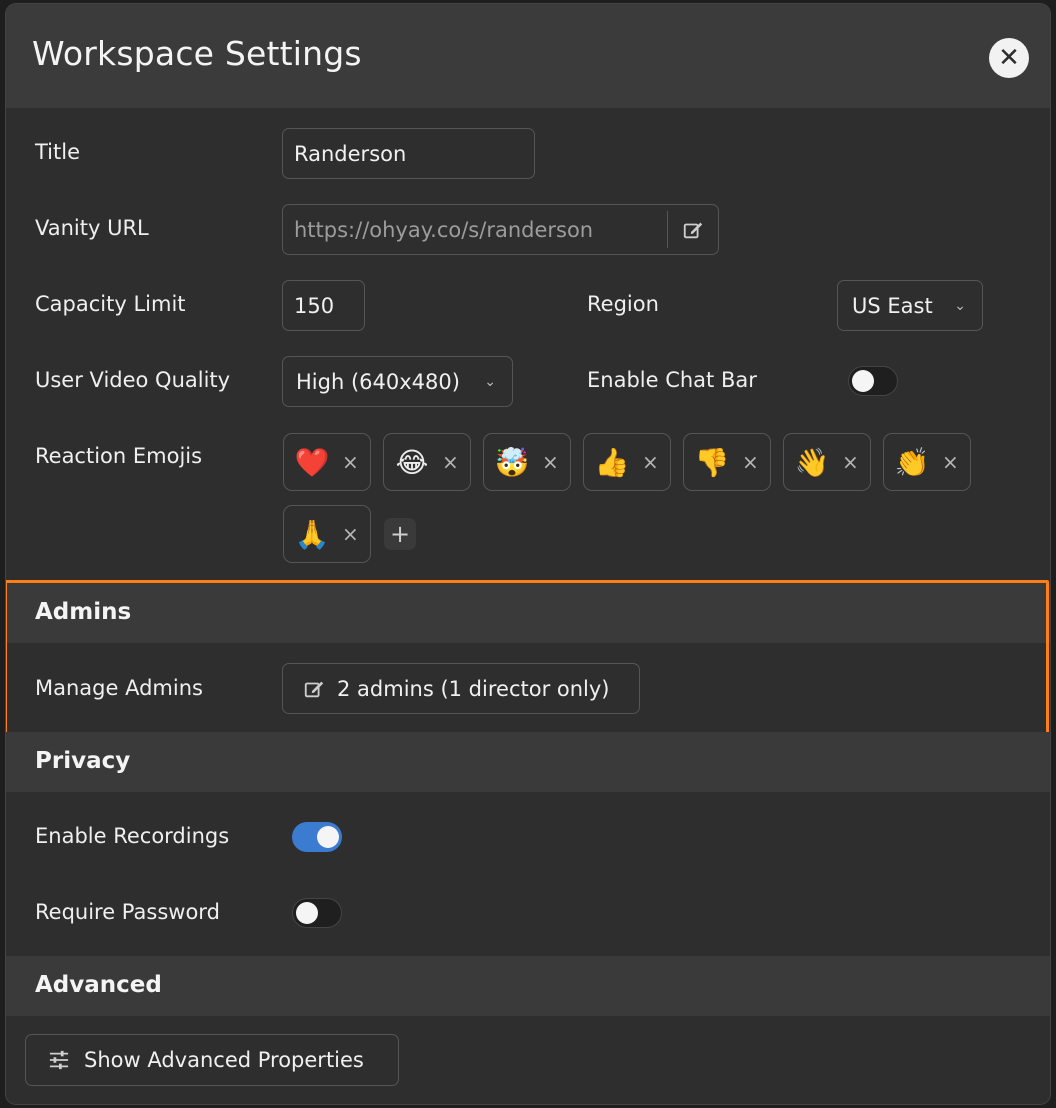 The height and width of the screenshot is (1108, 1056). Describe the element at coordinates (408, 153) in the screenshot. I see `title-input: Randerson` at that location.